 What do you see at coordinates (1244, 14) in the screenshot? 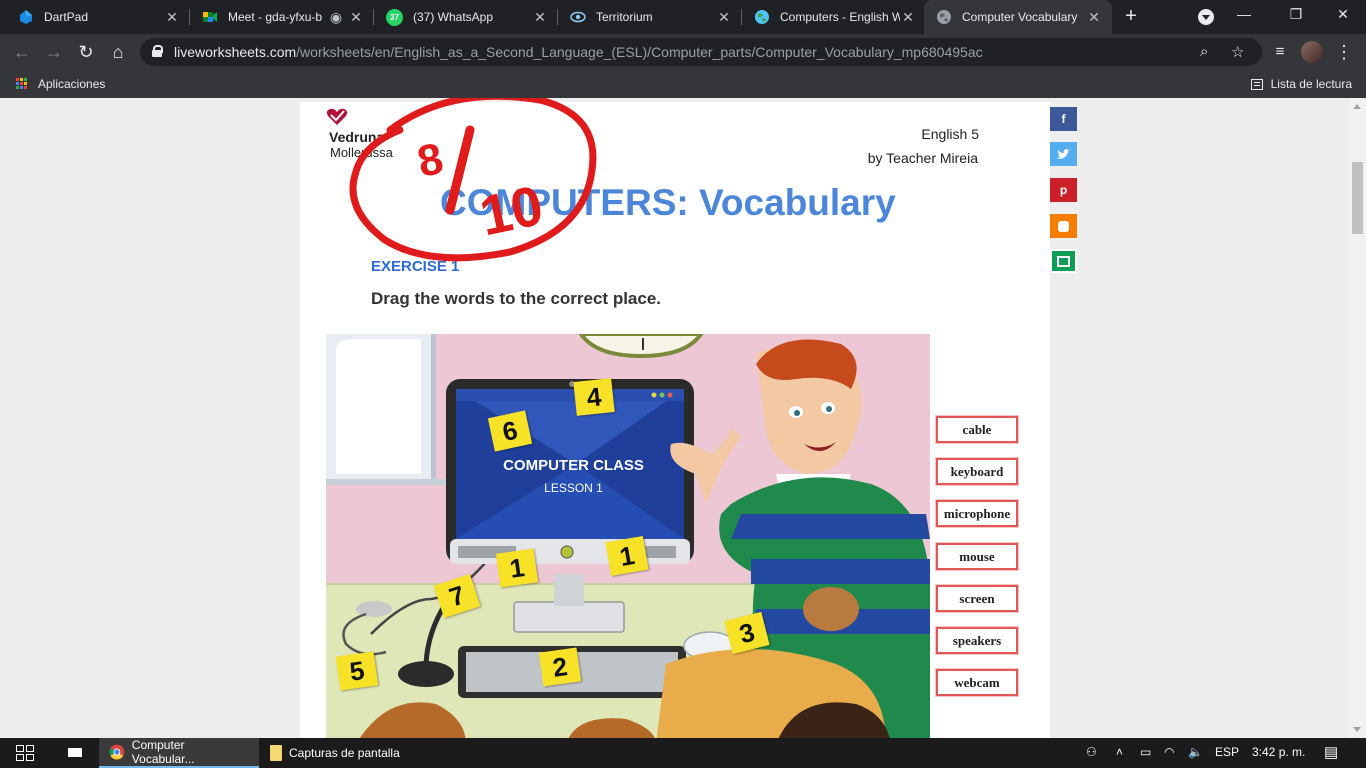
I see `minimize-icon: —` at bounding box center [1244, 14].